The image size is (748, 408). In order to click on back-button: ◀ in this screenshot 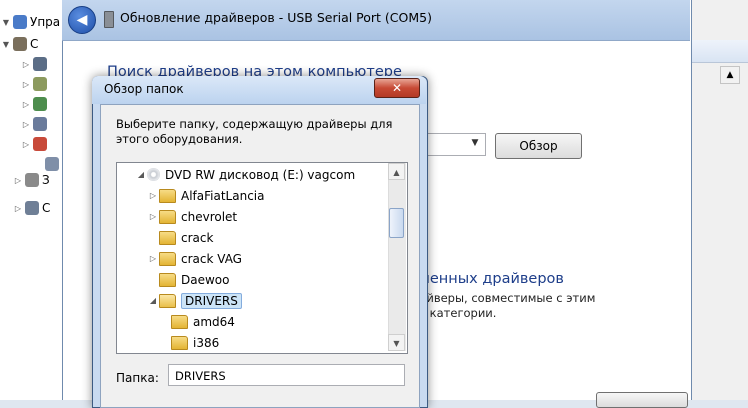, I will do `click(82, 20)`.